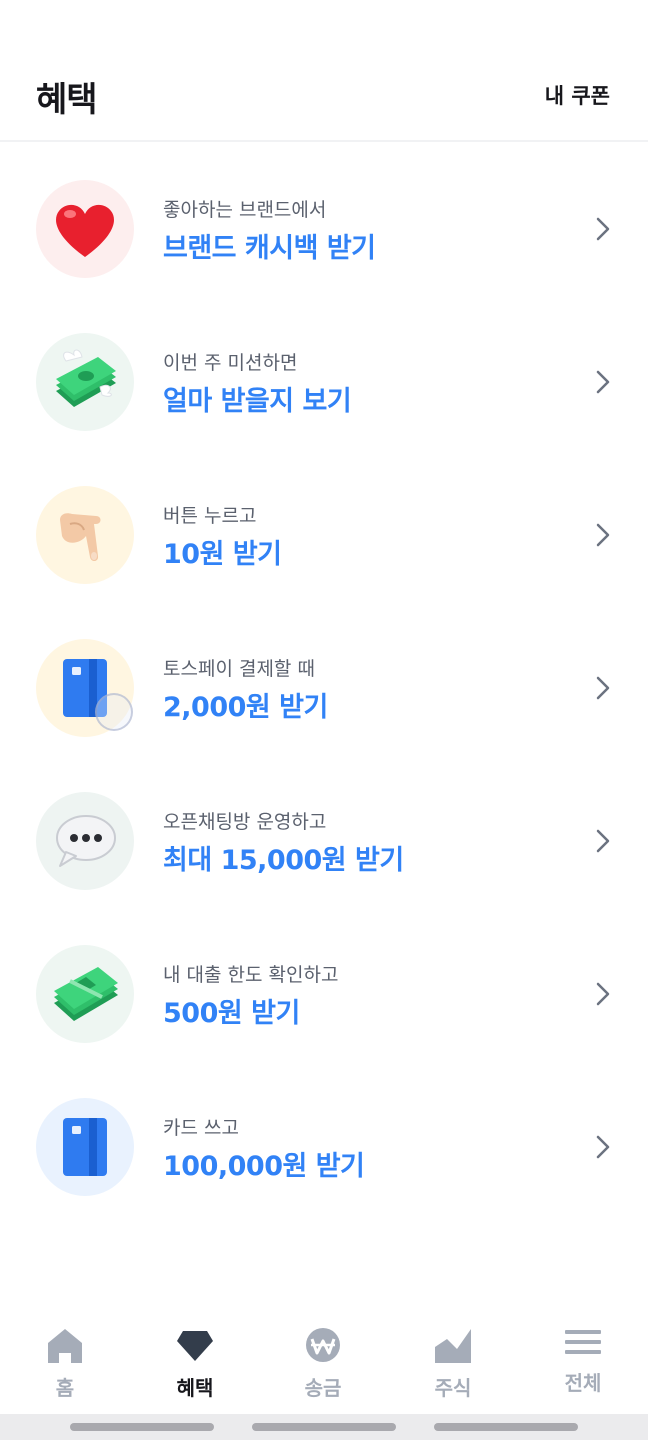 This screenshot has height=1440, width=648. Describe the element at coordinates (453, 1388) in the screenshot. I see `tab-label: 주식` at that location.